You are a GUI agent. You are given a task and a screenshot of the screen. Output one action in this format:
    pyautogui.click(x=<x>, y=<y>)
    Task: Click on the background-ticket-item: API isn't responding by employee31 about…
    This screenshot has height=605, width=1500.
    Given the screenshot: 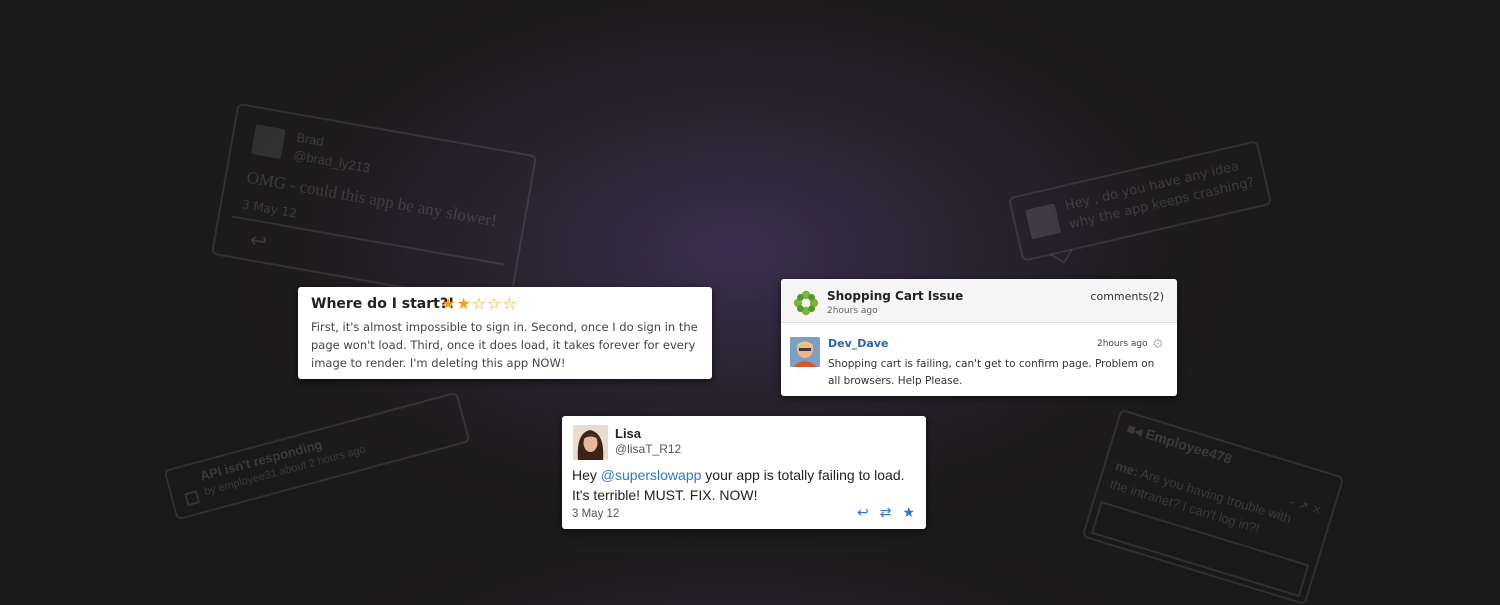 What is the action you would take?
    pyautogui.click(x=317, y=456)
    